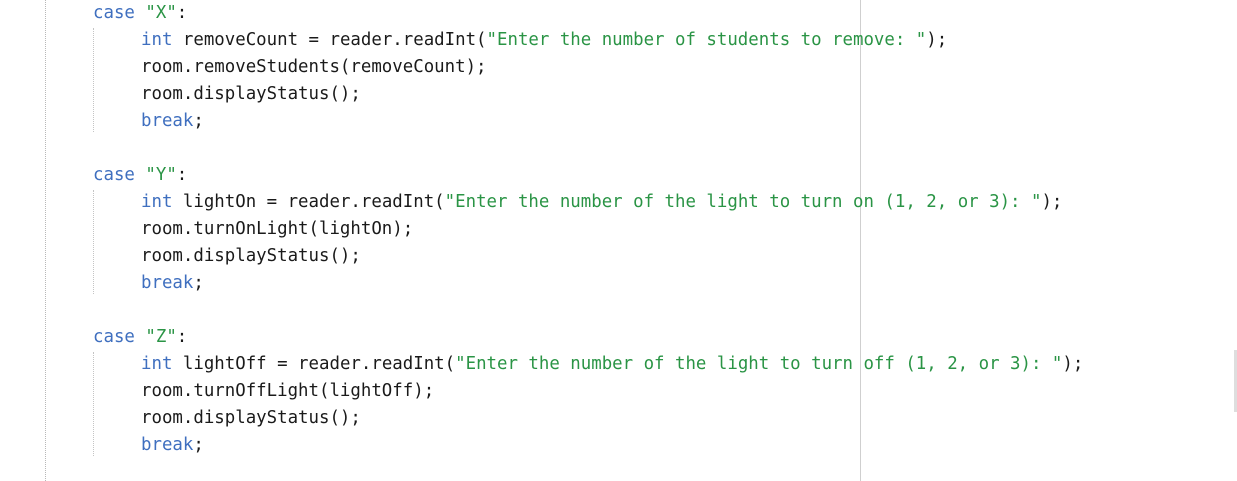  I want to click on indent-guide-case-y, so click(93, 242).